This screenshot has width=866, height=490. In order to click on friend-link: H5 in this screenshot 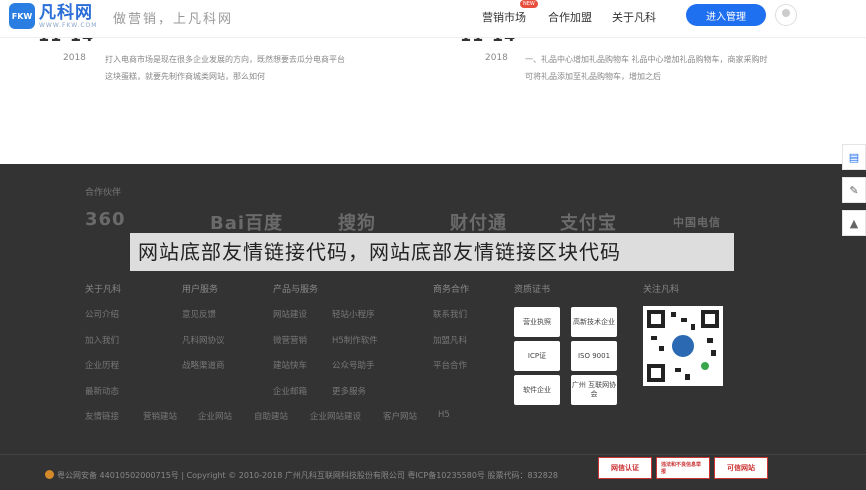, I will do `click(444, 415)`.